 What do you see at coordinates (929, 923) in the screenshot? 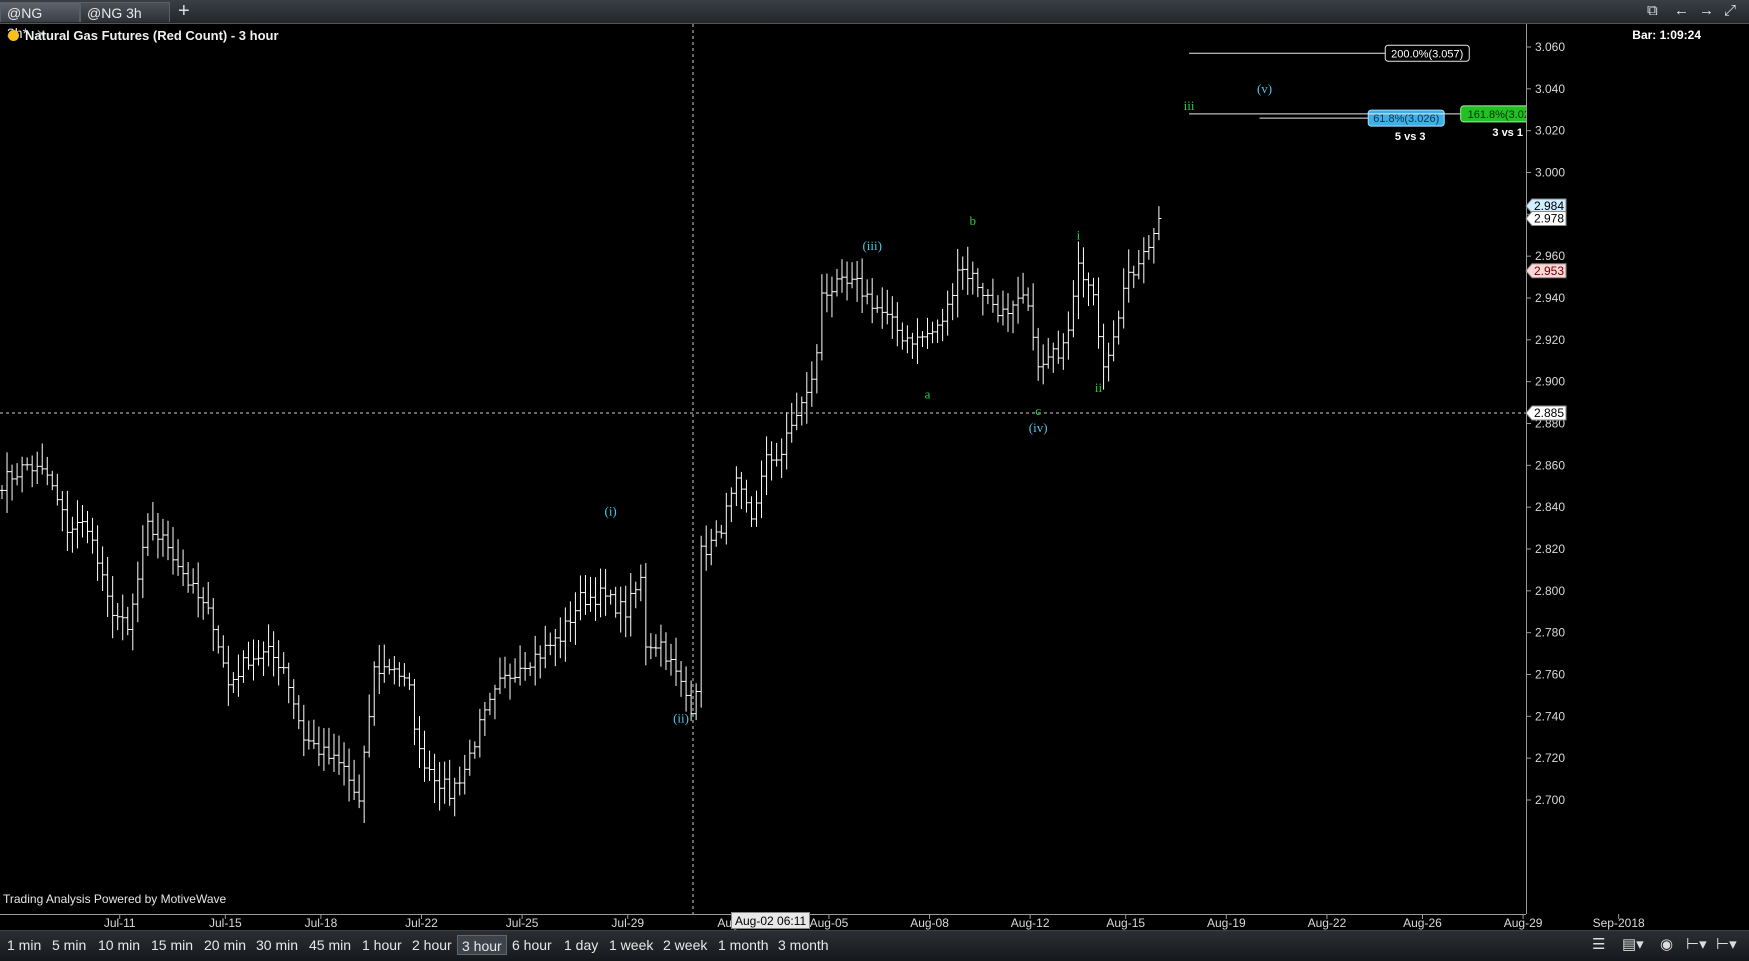
I see `time-tick-label: Aug-08` at bounding box center [929, 923].